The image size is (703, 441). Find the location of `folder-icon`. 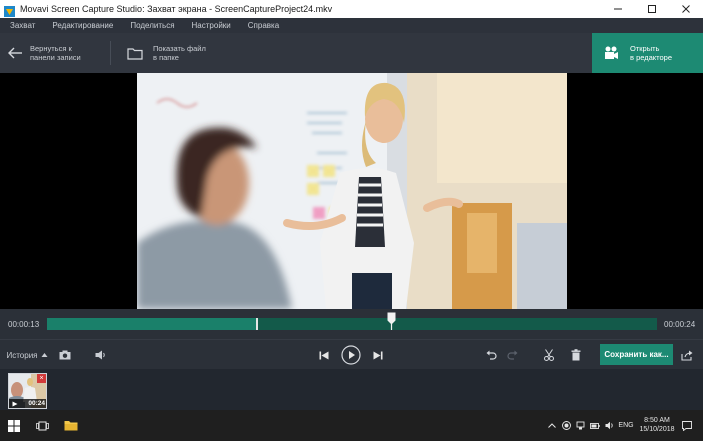

folder-icon is located at coordinates (135, 53).